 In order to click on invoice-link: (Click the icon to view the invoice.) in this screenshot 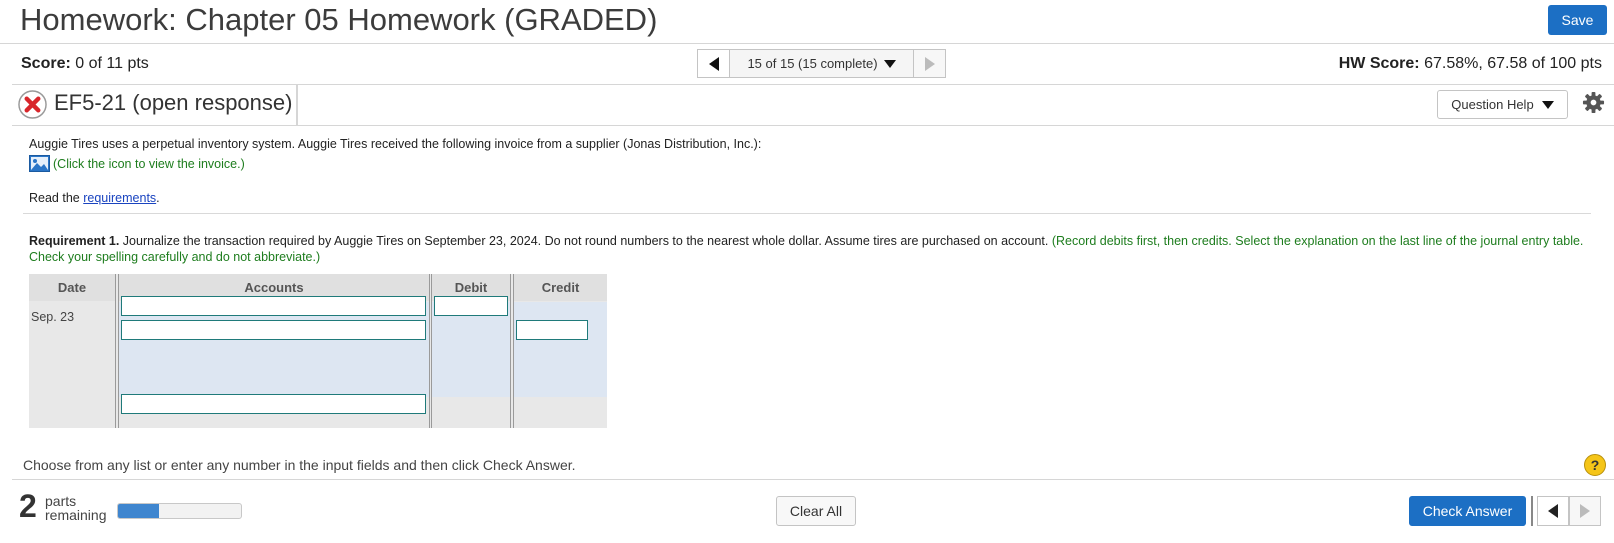, I will do `click(137, 163)`.